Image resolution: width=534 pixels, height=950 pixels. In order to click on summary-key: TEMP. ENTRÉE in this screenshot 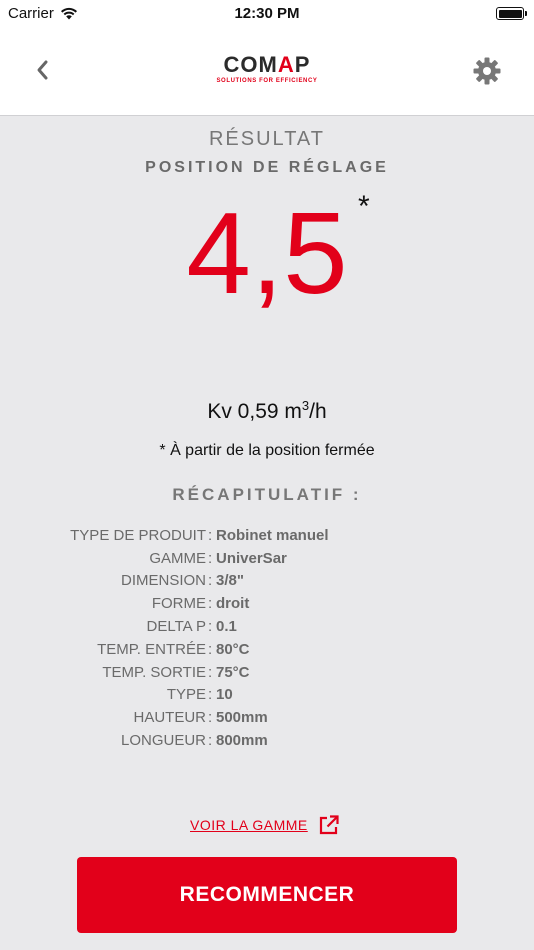, I will do `click(151, 649)`.